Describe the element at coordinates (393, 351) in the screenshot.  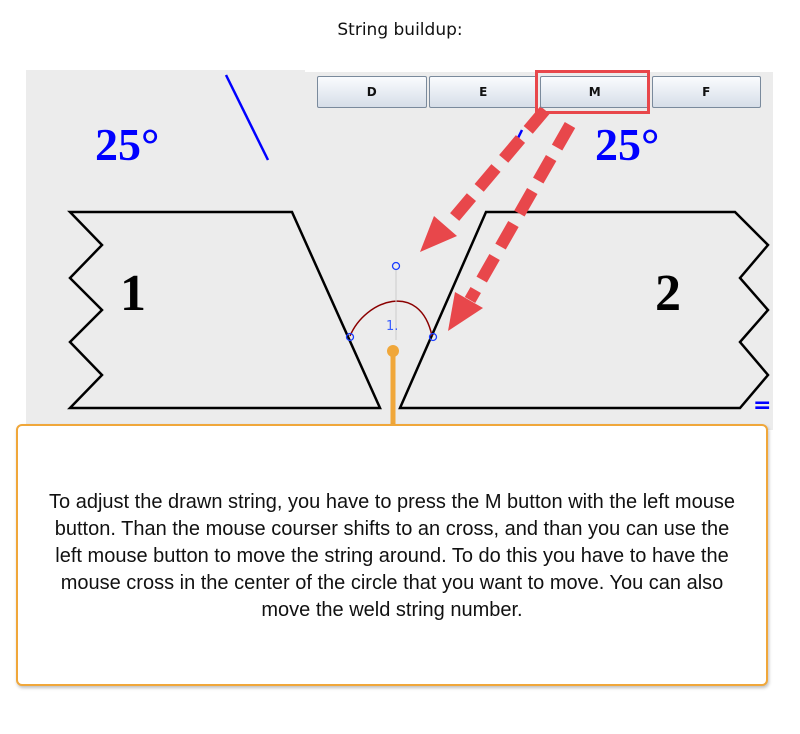
I see `callout-leader-dot` at that location.